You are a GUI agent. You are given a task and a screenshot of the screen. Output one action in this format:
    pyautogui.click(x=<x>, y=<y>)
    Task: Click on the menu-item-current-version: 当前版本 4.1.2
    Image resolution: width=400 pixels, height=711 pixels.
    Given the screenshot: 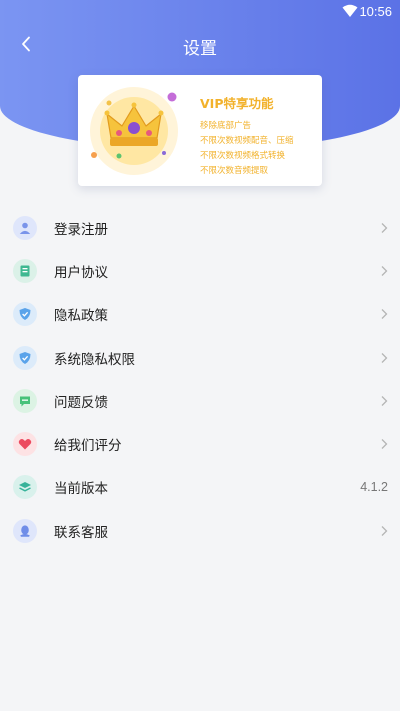 What is the action you would take?
    pyautogui.click(x=200, y=487)
    